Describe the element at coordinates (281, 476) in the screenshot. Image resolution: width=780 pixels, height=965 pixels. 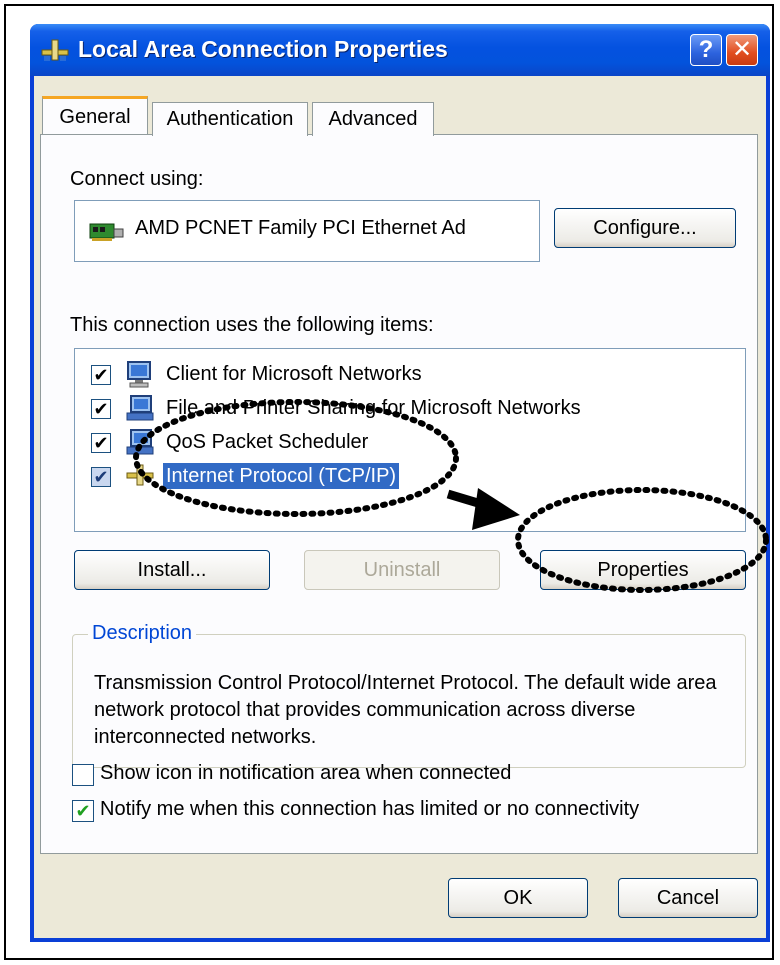
I see `item-label: Internet Protocol (TCP/IP)` at that location.